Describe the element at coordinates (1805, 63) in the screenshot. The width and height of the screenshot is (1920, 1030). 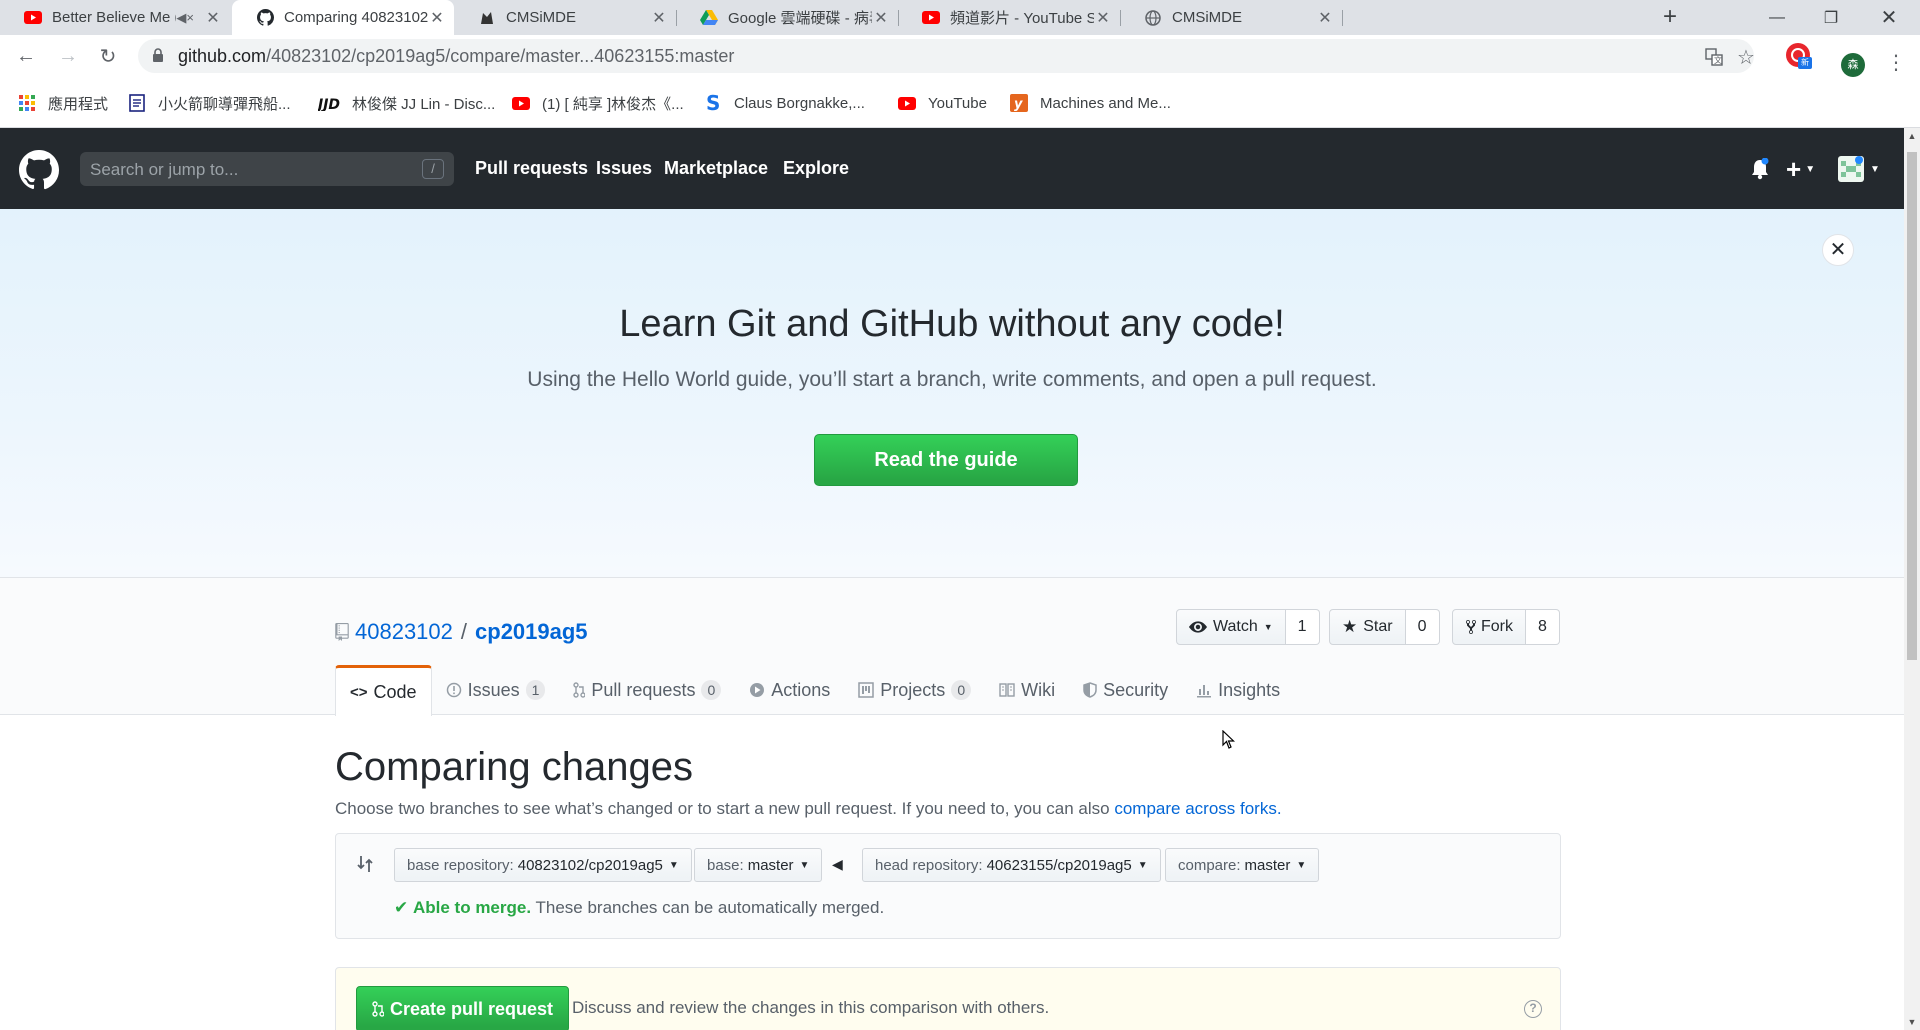
I see `extension-badge: 新` at that location.